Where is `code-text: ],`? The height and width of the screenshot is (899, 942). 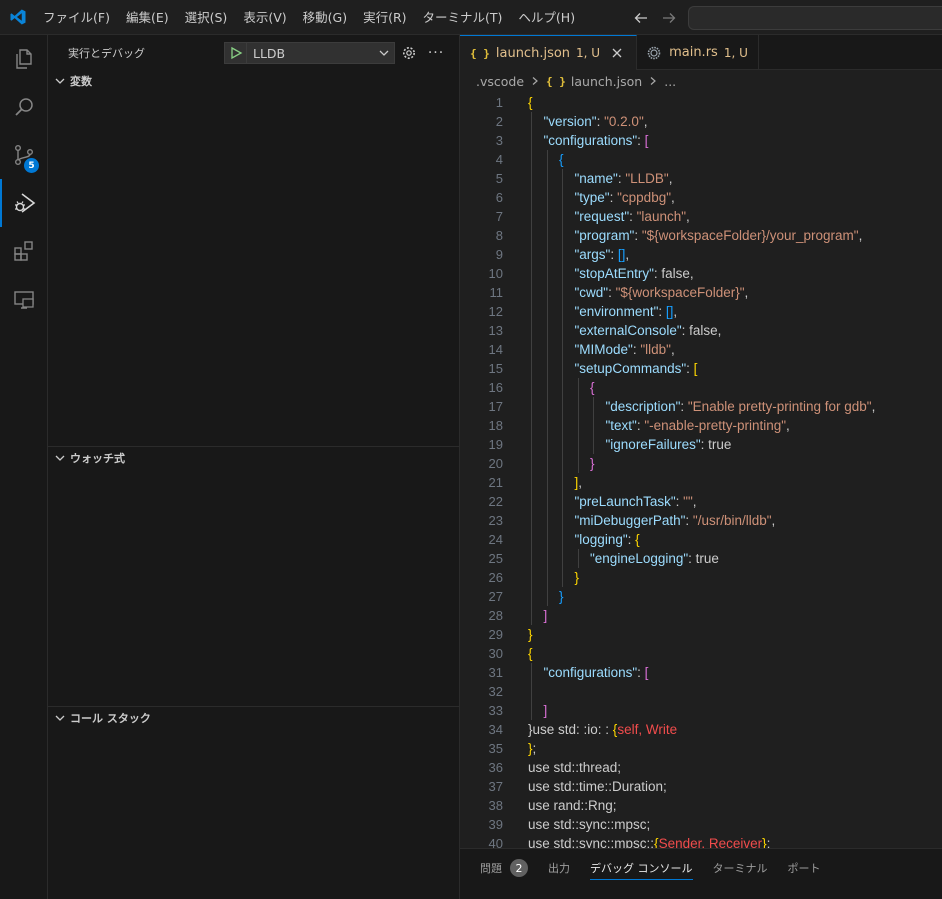 code-text: ], is located at coordinates (578, 482).